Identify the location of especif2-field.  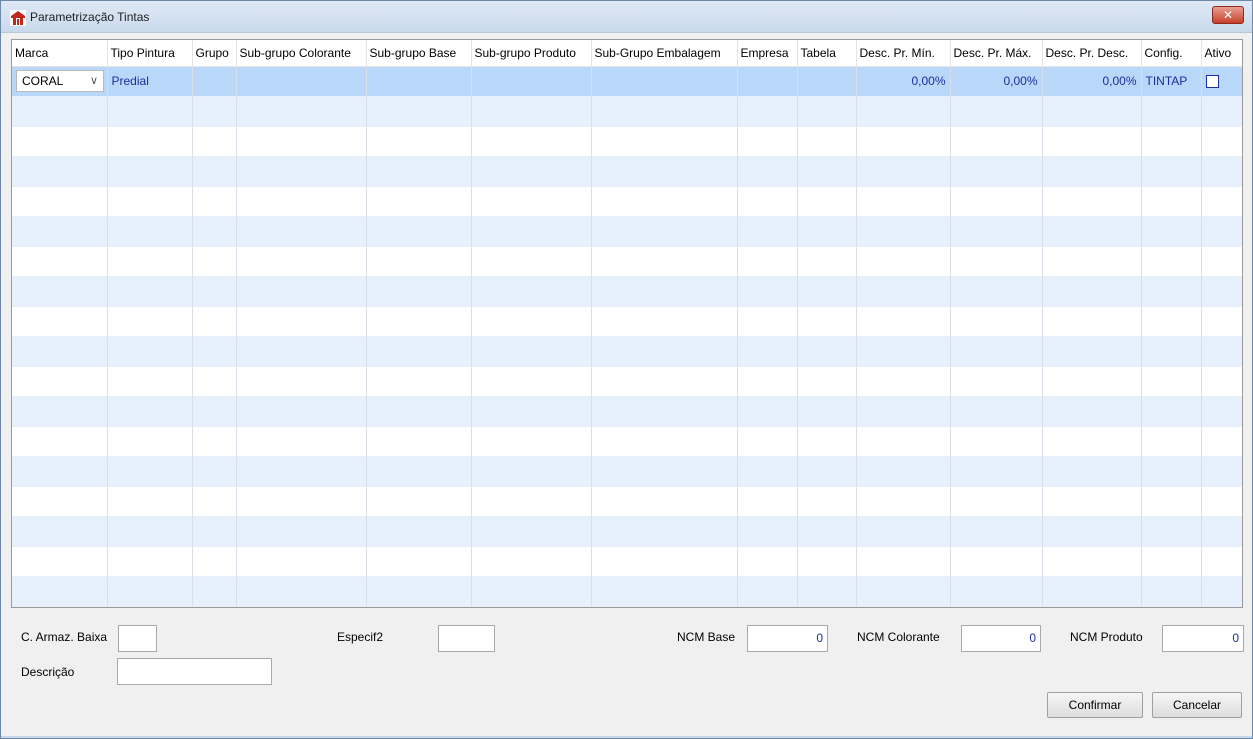
(466, 638).